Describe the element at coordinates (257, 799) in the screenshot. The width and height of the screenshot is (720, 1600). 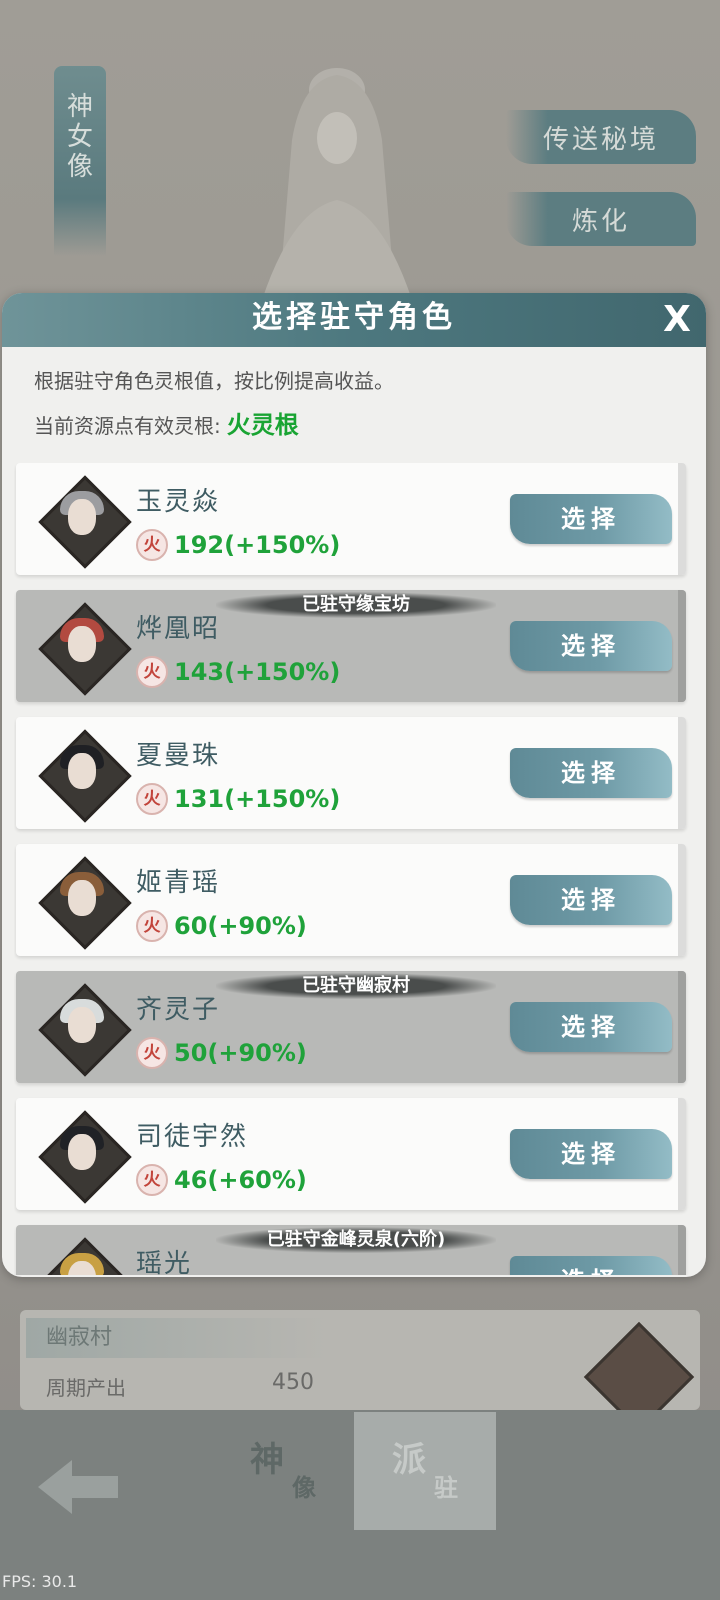
I see `spirit-root-value: 131(+150%)` at that location.